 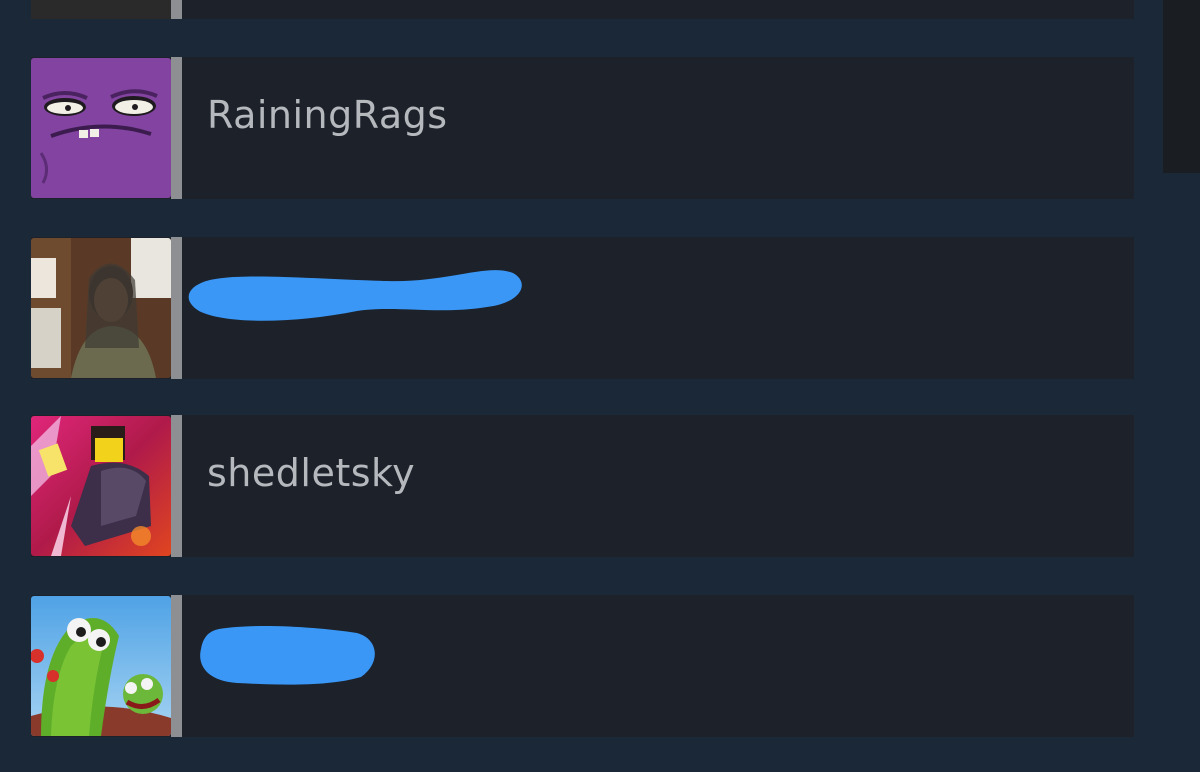 I want to click on friend-name: RainingRags, so click(x=327, y=115).